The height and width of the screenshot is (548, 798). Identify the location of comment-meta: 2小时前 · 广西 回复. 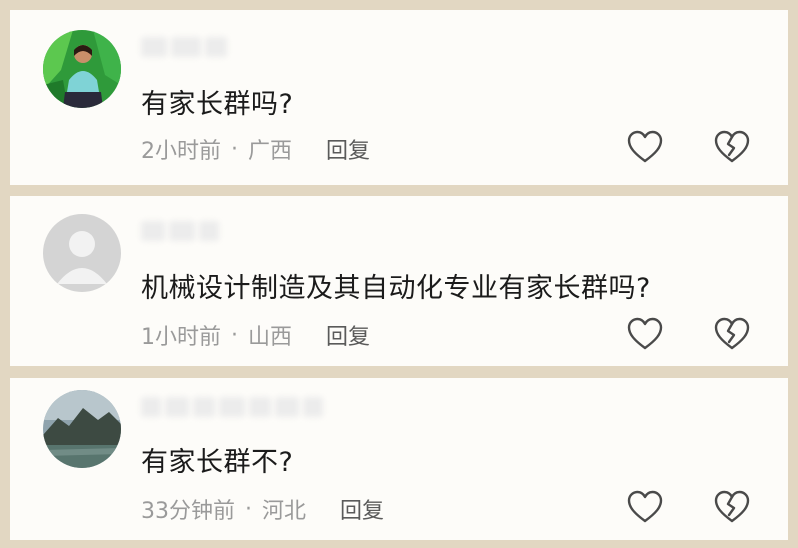
(255, 149).